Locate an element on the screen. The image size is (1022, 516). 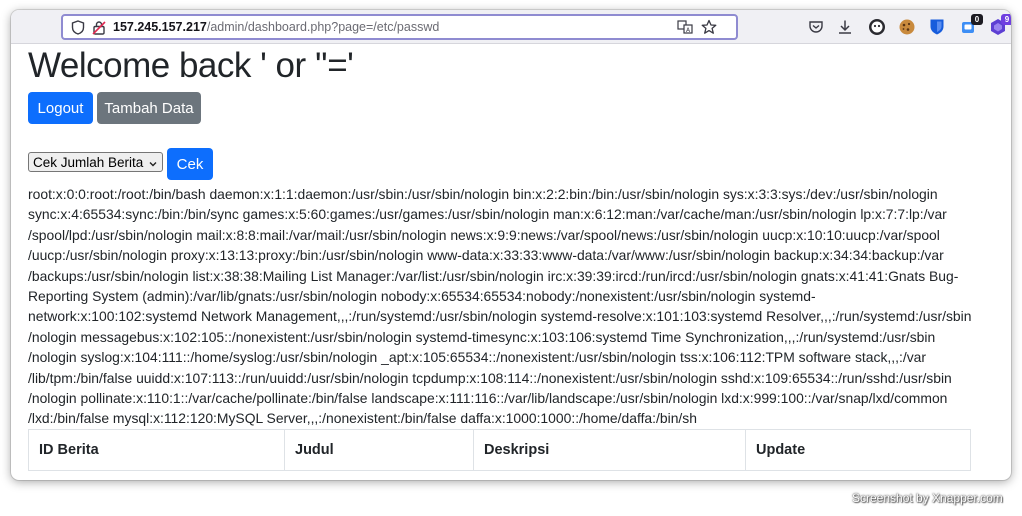
chevron-down-icon is located at coordinates (153, 164).